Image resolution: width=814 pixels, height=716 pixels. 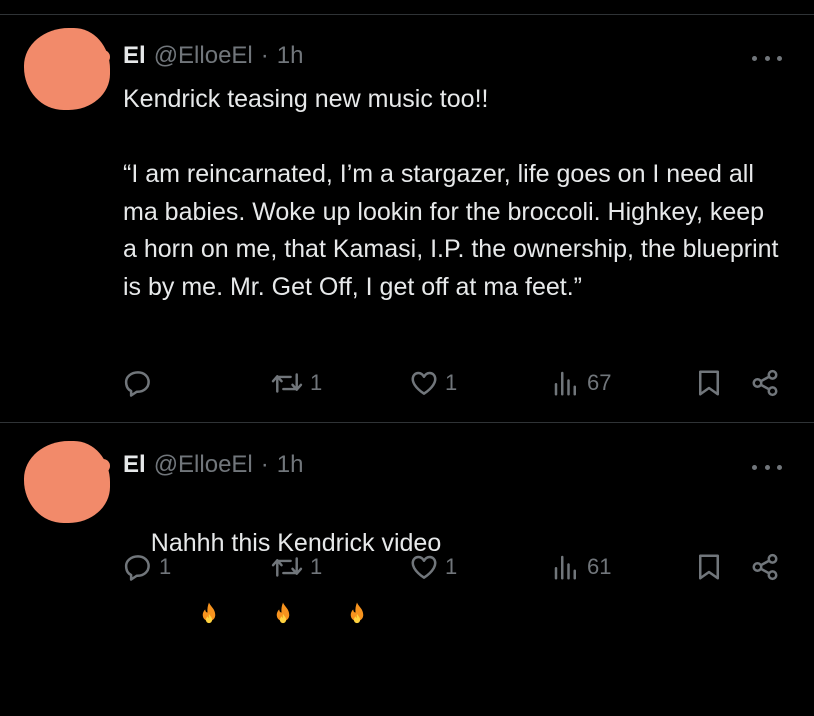 I want to click on views-count: 61, so click(x=599, y=566).